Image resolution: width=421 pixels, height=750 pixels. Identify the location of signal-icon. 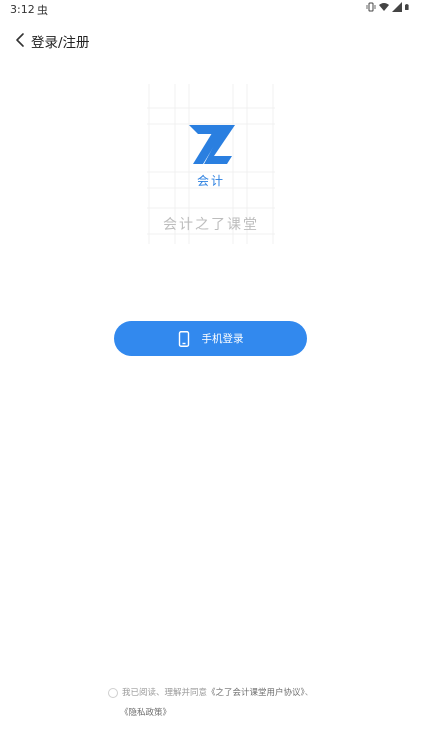
(397, 7).